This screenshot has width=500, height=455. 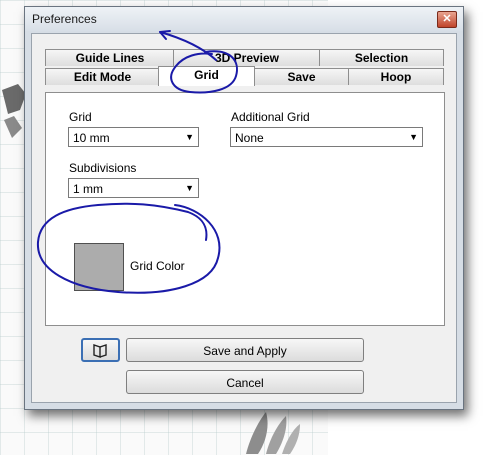 What do you see at coordinates (245, 382) in the screenshot?
I see `cancel-button: Cancel` at bounding box center [245, 382].